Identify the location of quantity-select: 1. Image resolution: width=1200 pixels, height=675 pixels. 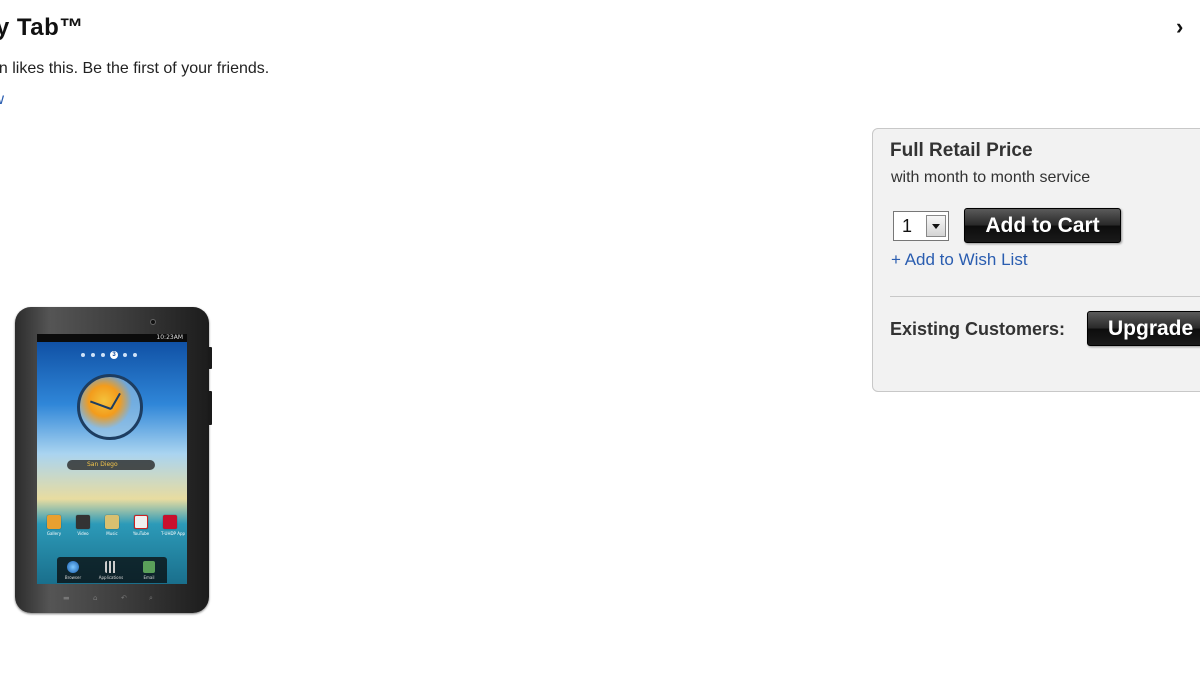
(921, 226).